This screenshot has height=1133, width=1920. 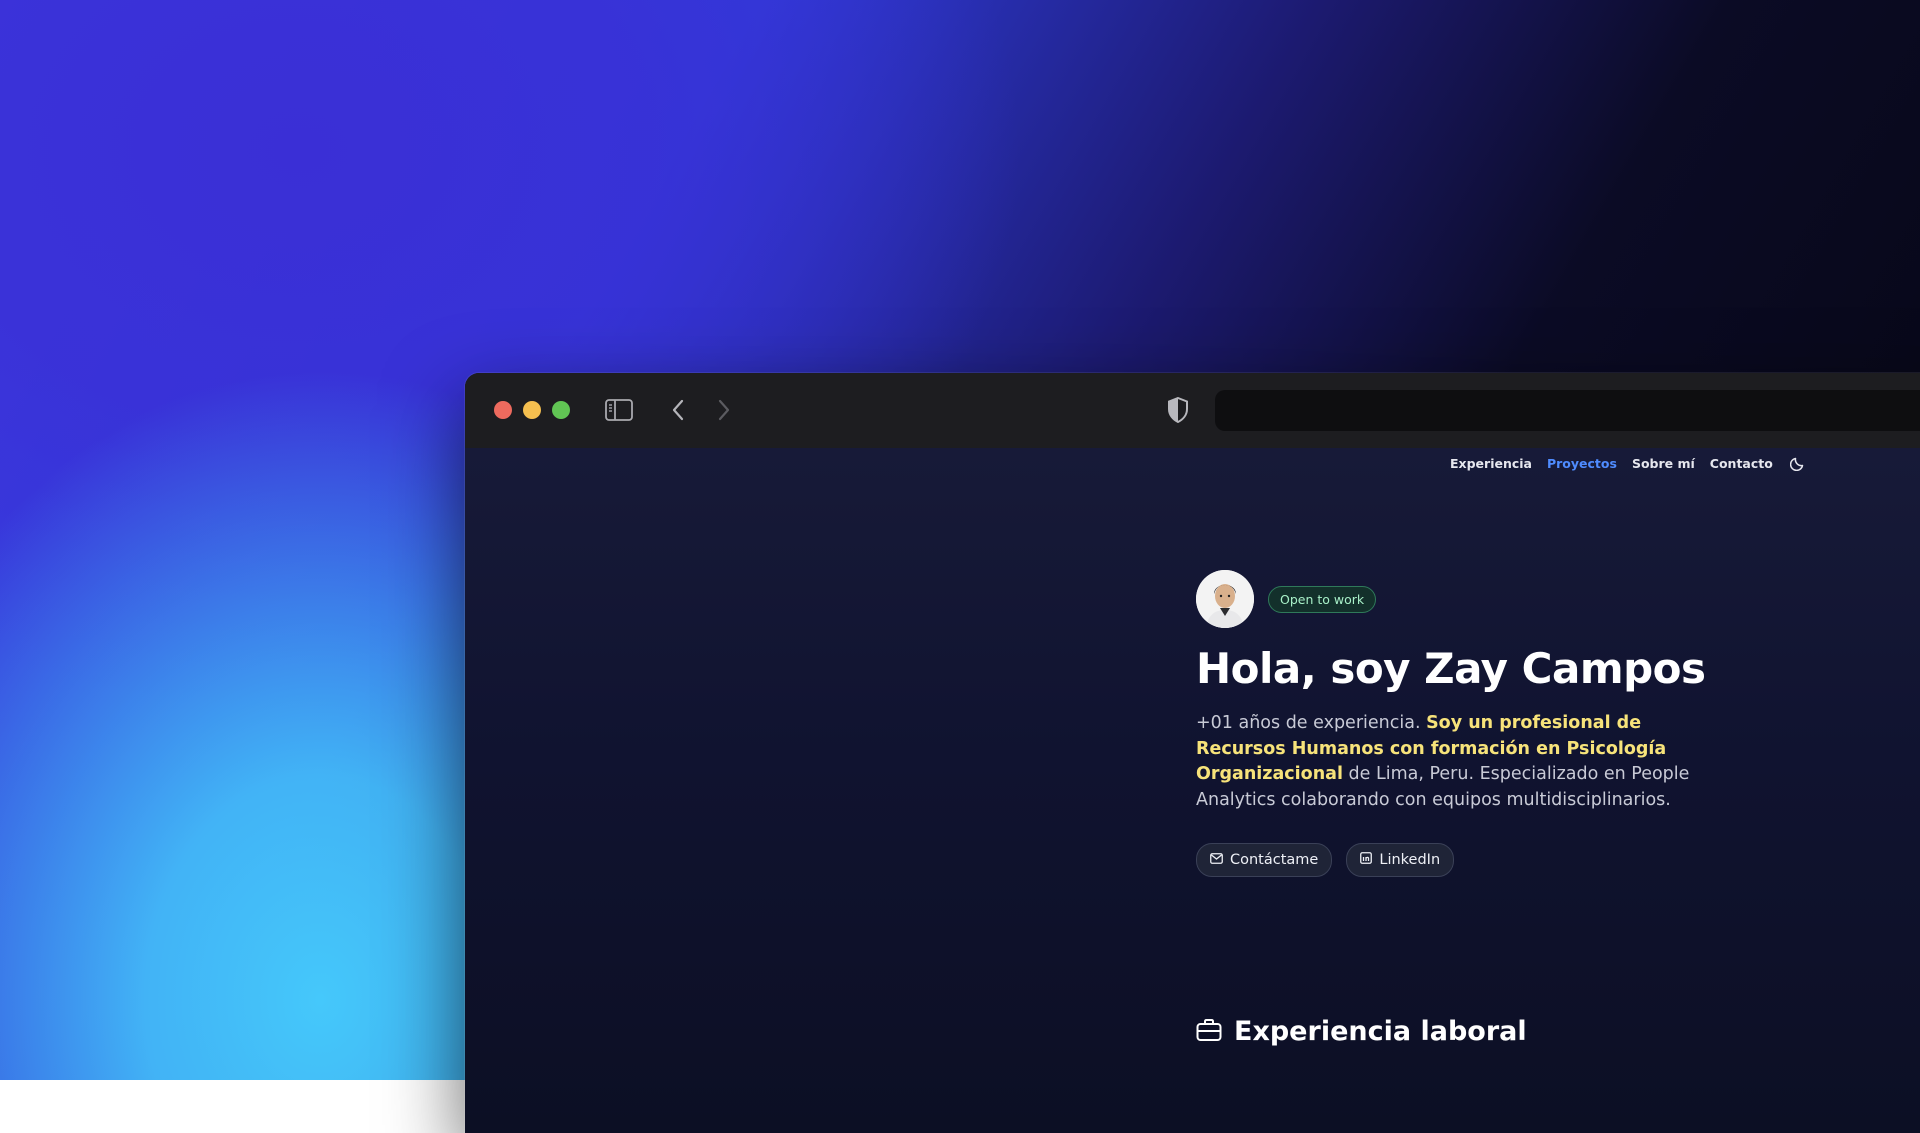 What do you see at coordinates (1491, 463) in the screenshot?
I see `nav-item-experiencia: Experiencia` at bounding box center [1491, 463].